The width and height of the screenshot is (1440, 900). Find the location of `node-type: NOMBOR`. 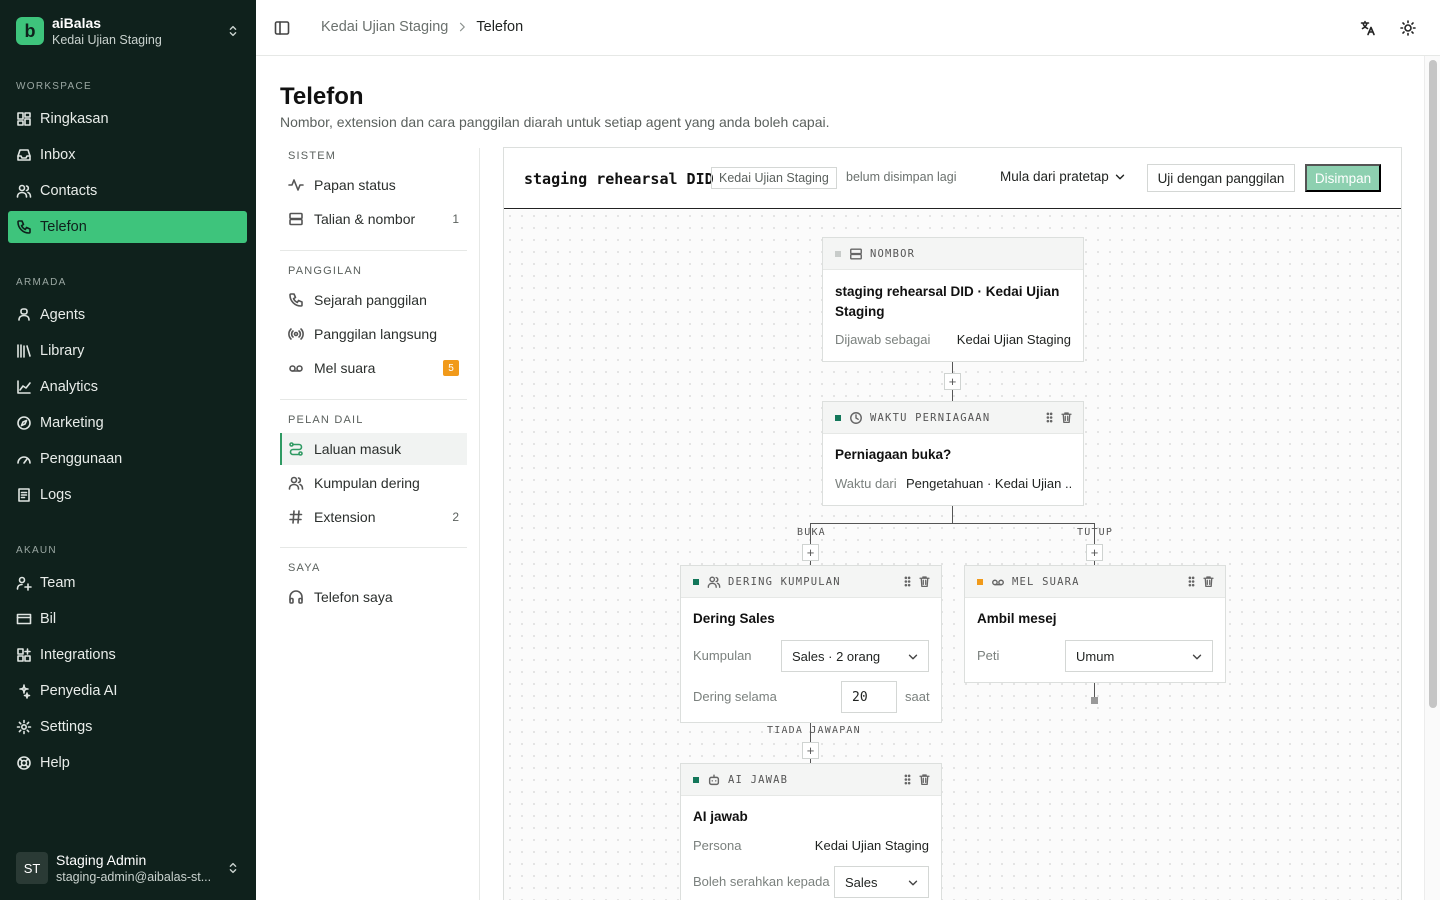

node-type: NOMBOR is located at coordinates (893, 253).